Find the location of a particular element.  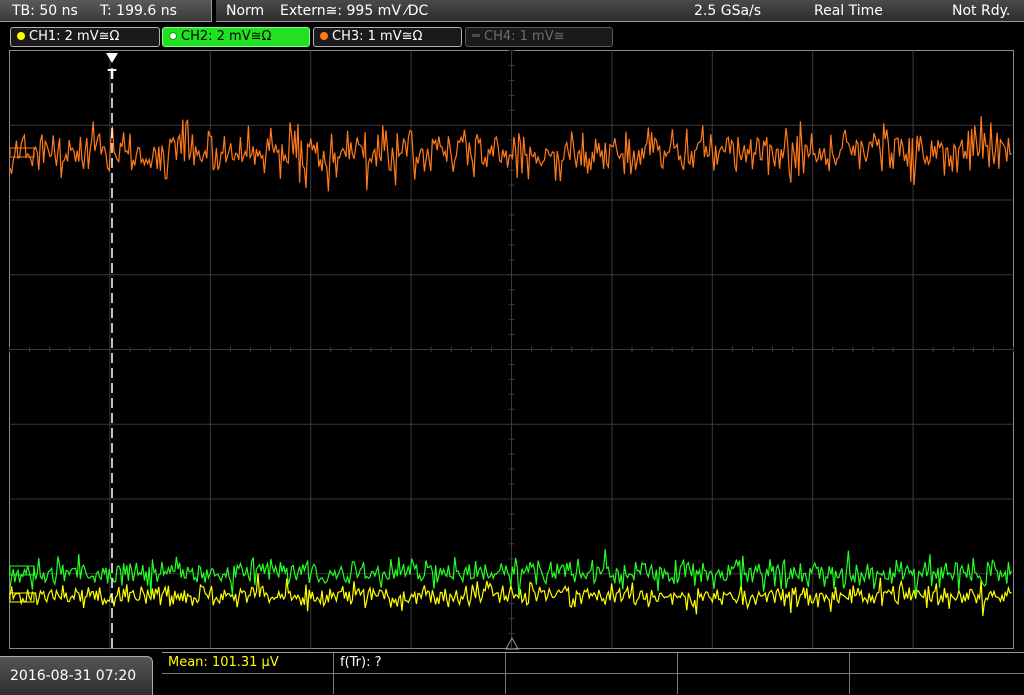

acquisition-mode: Real Time is located at coordinates (848, 11).